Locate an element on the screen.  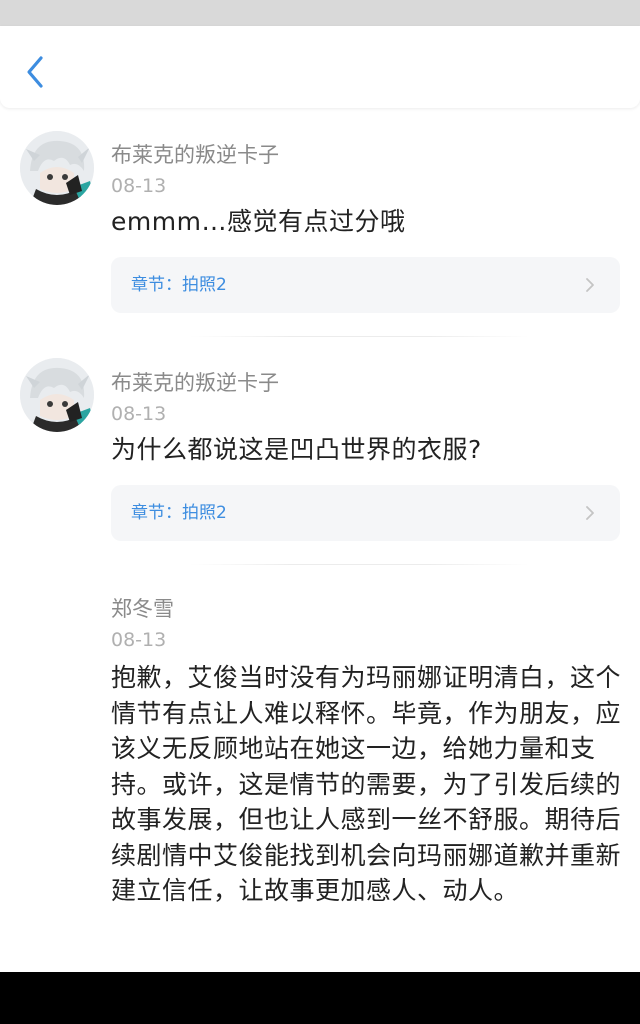
back-button is located at coordinates (35, 72).